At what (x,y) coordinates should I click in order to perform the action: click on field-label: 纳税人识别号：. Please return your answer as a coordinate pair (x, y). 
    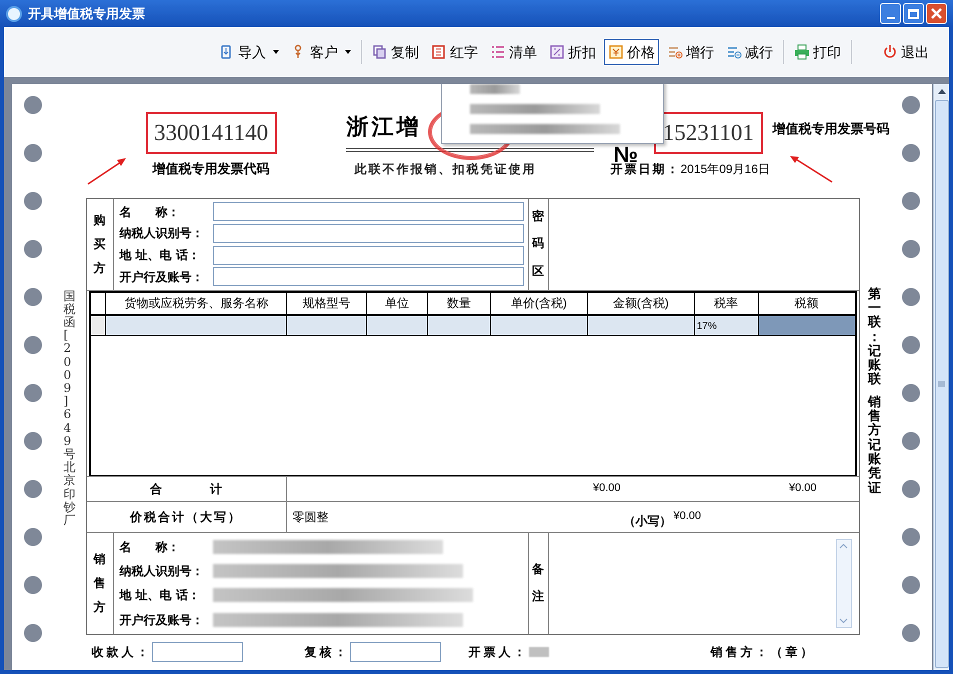
    Looking at the image, I should click on (161, 571).